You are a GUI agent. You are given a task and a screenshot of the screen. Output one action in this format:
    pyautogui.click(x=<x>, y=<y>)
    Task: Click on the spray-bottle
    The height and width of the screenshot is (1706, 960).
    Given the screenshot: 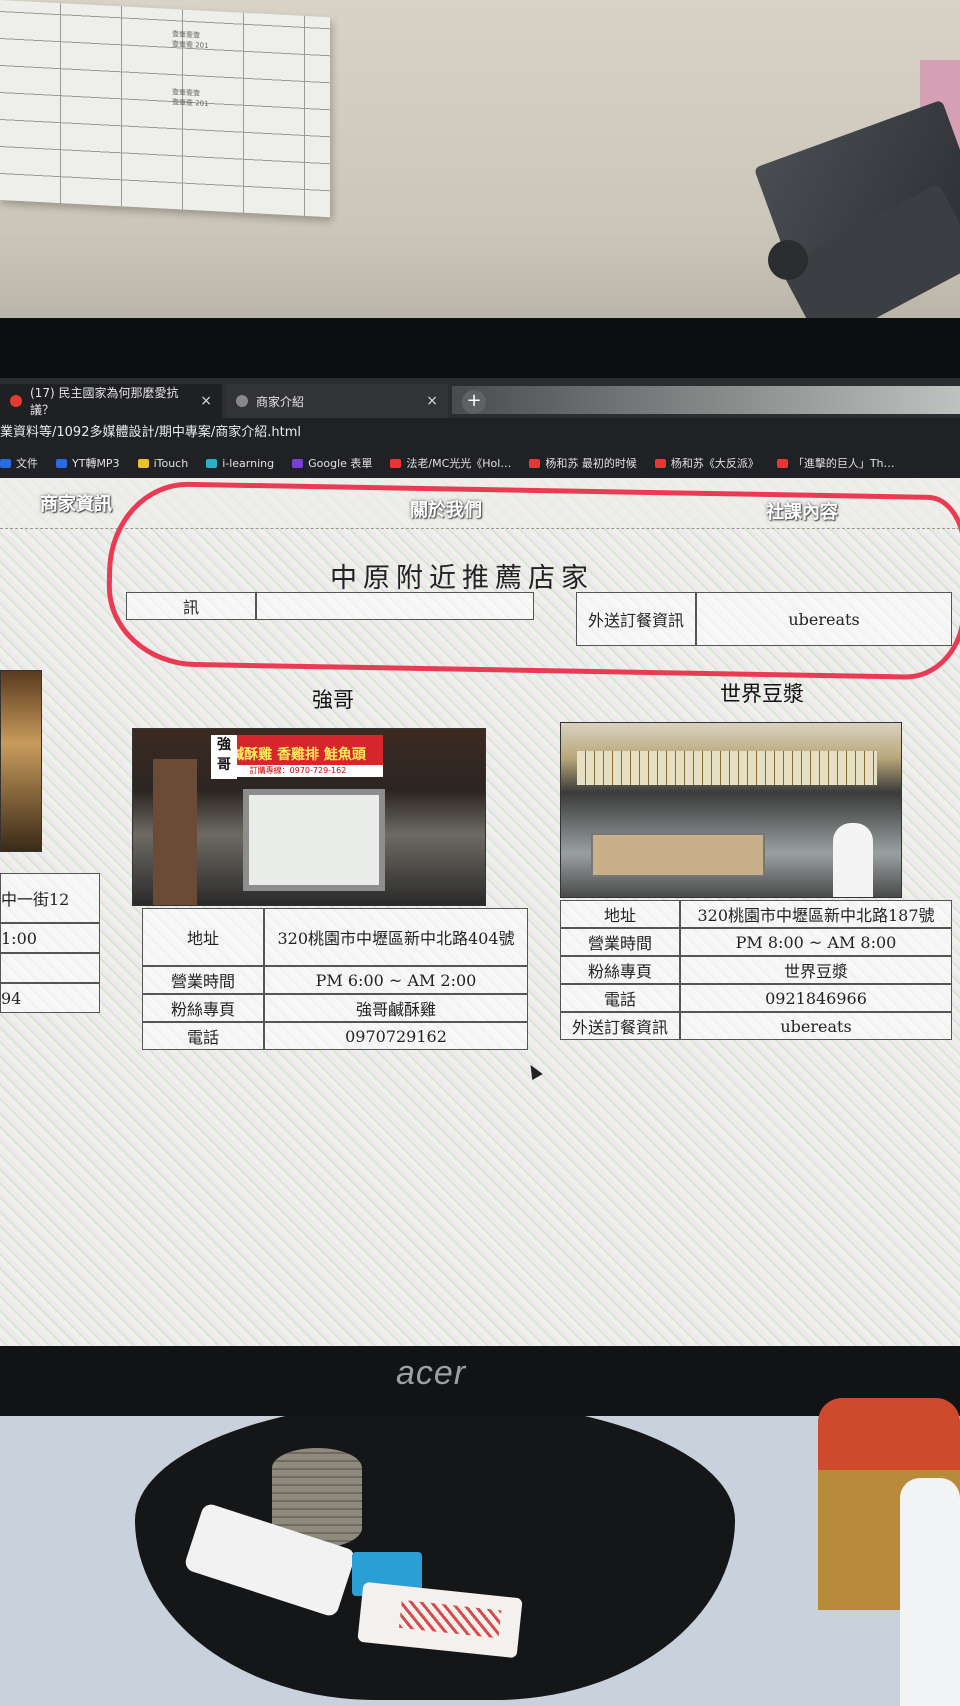 What is the action you would take?
    pyautogui.click(x=930, y=1592)
    